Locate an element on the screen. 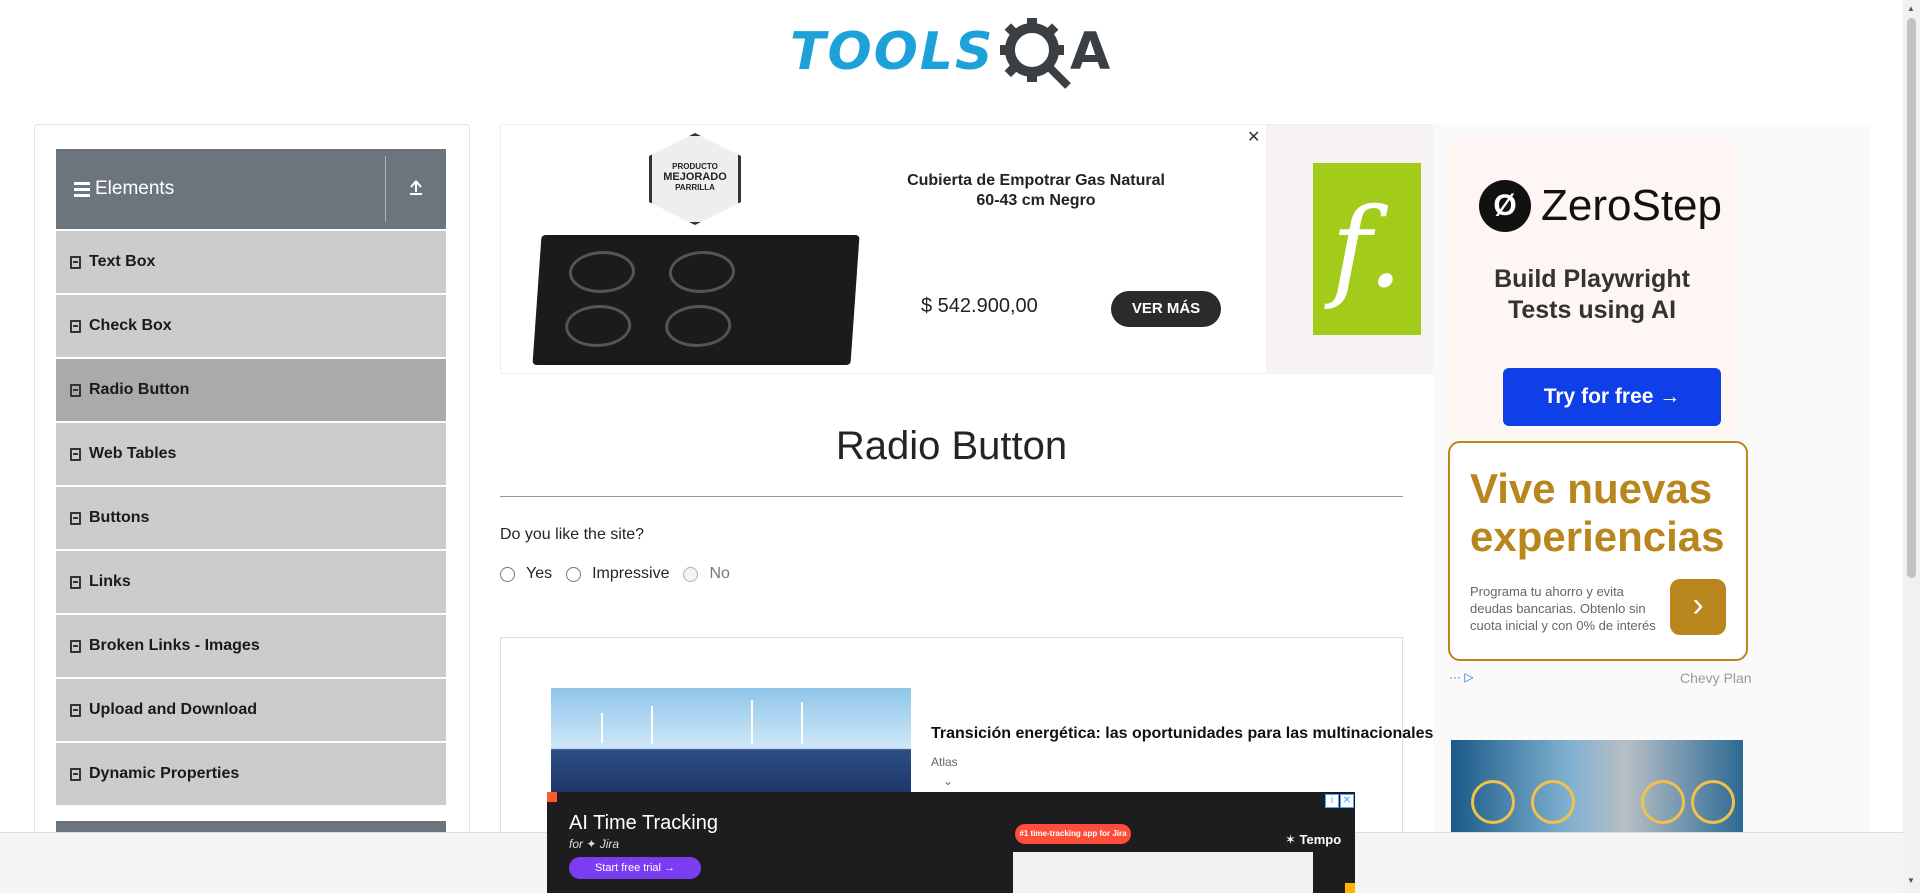 Image resolution: width=1920 pixels, height=893 pixels. adchoices-icon: ··· ▷ is located at coordinates (1461, 677).